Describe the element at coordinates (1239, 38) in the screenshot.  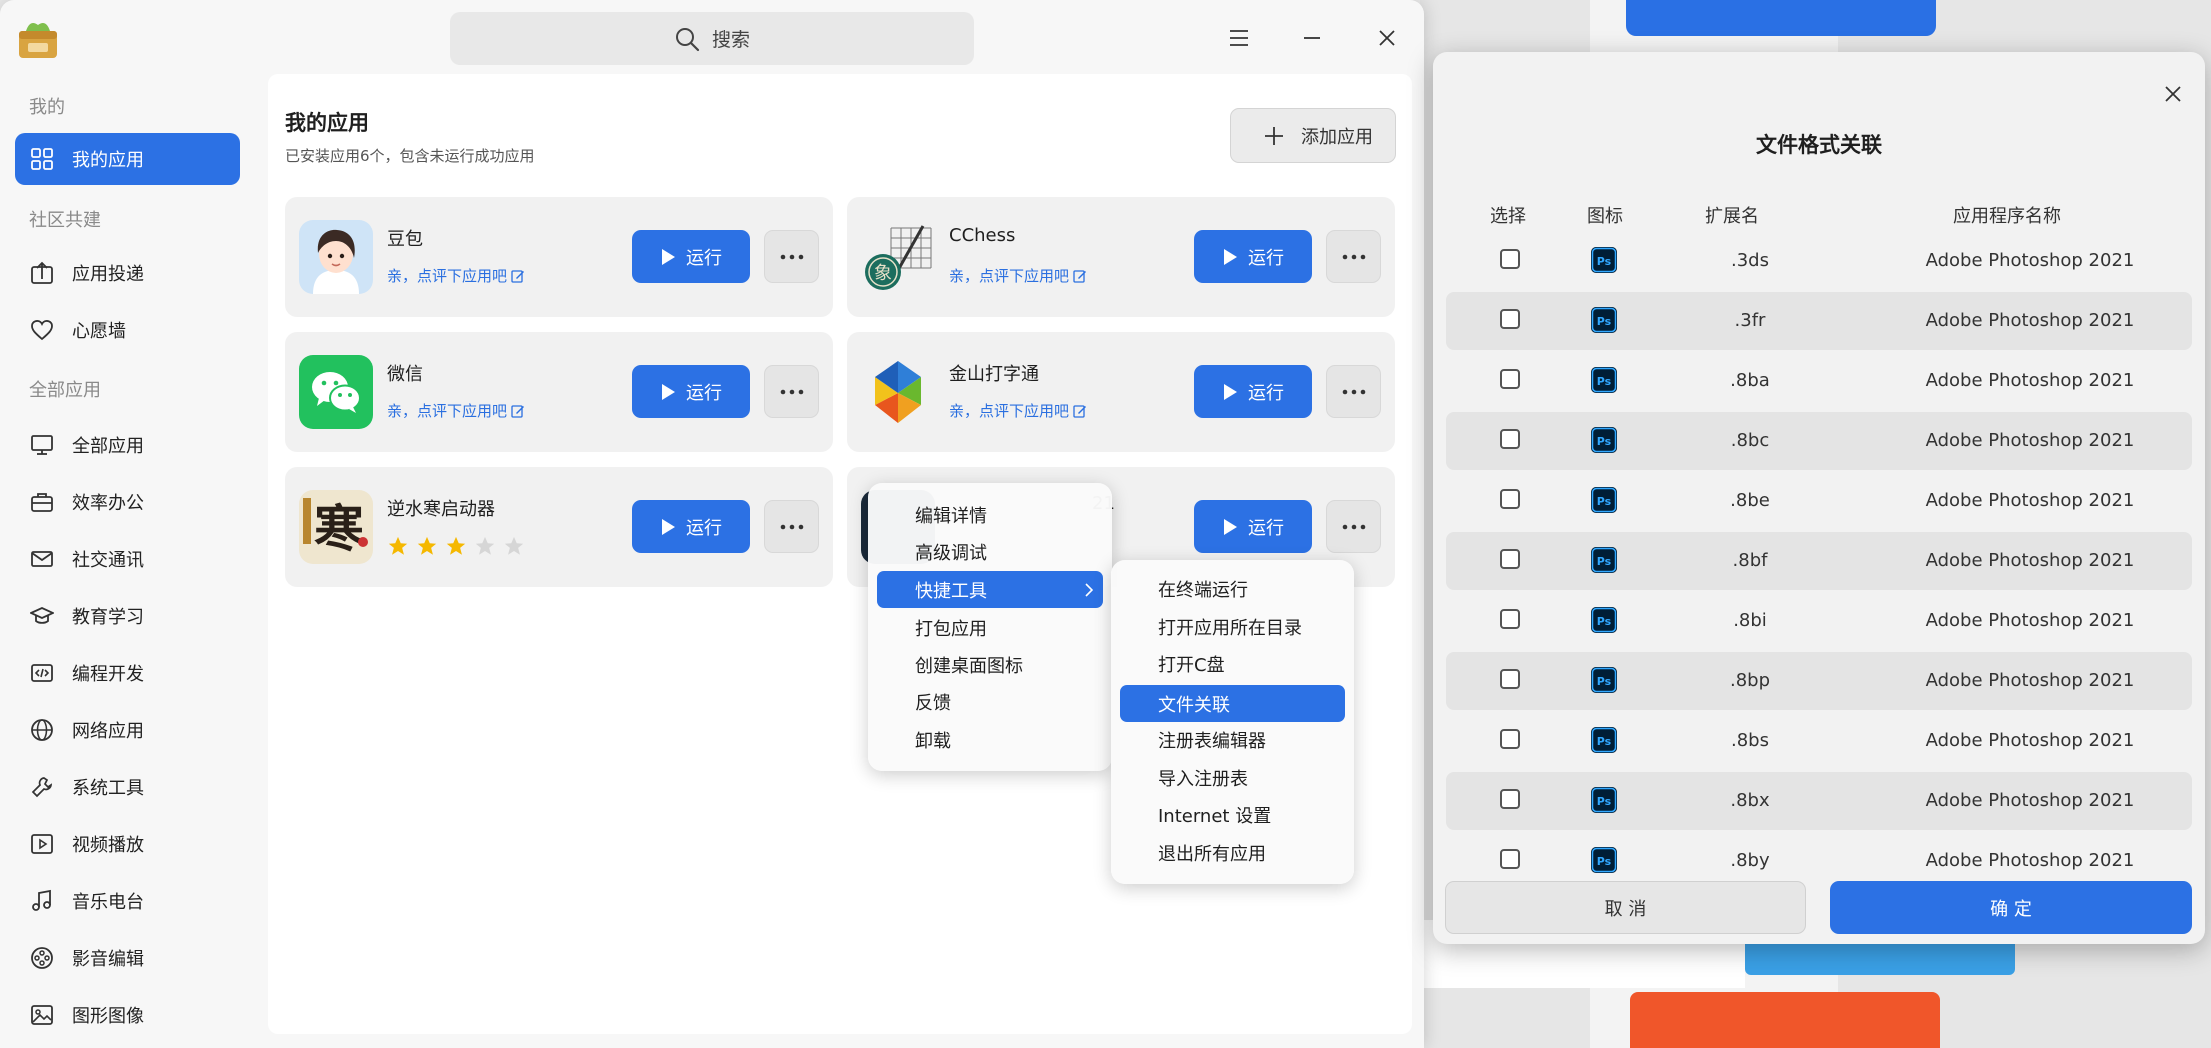
I see `menu-button` at that location.